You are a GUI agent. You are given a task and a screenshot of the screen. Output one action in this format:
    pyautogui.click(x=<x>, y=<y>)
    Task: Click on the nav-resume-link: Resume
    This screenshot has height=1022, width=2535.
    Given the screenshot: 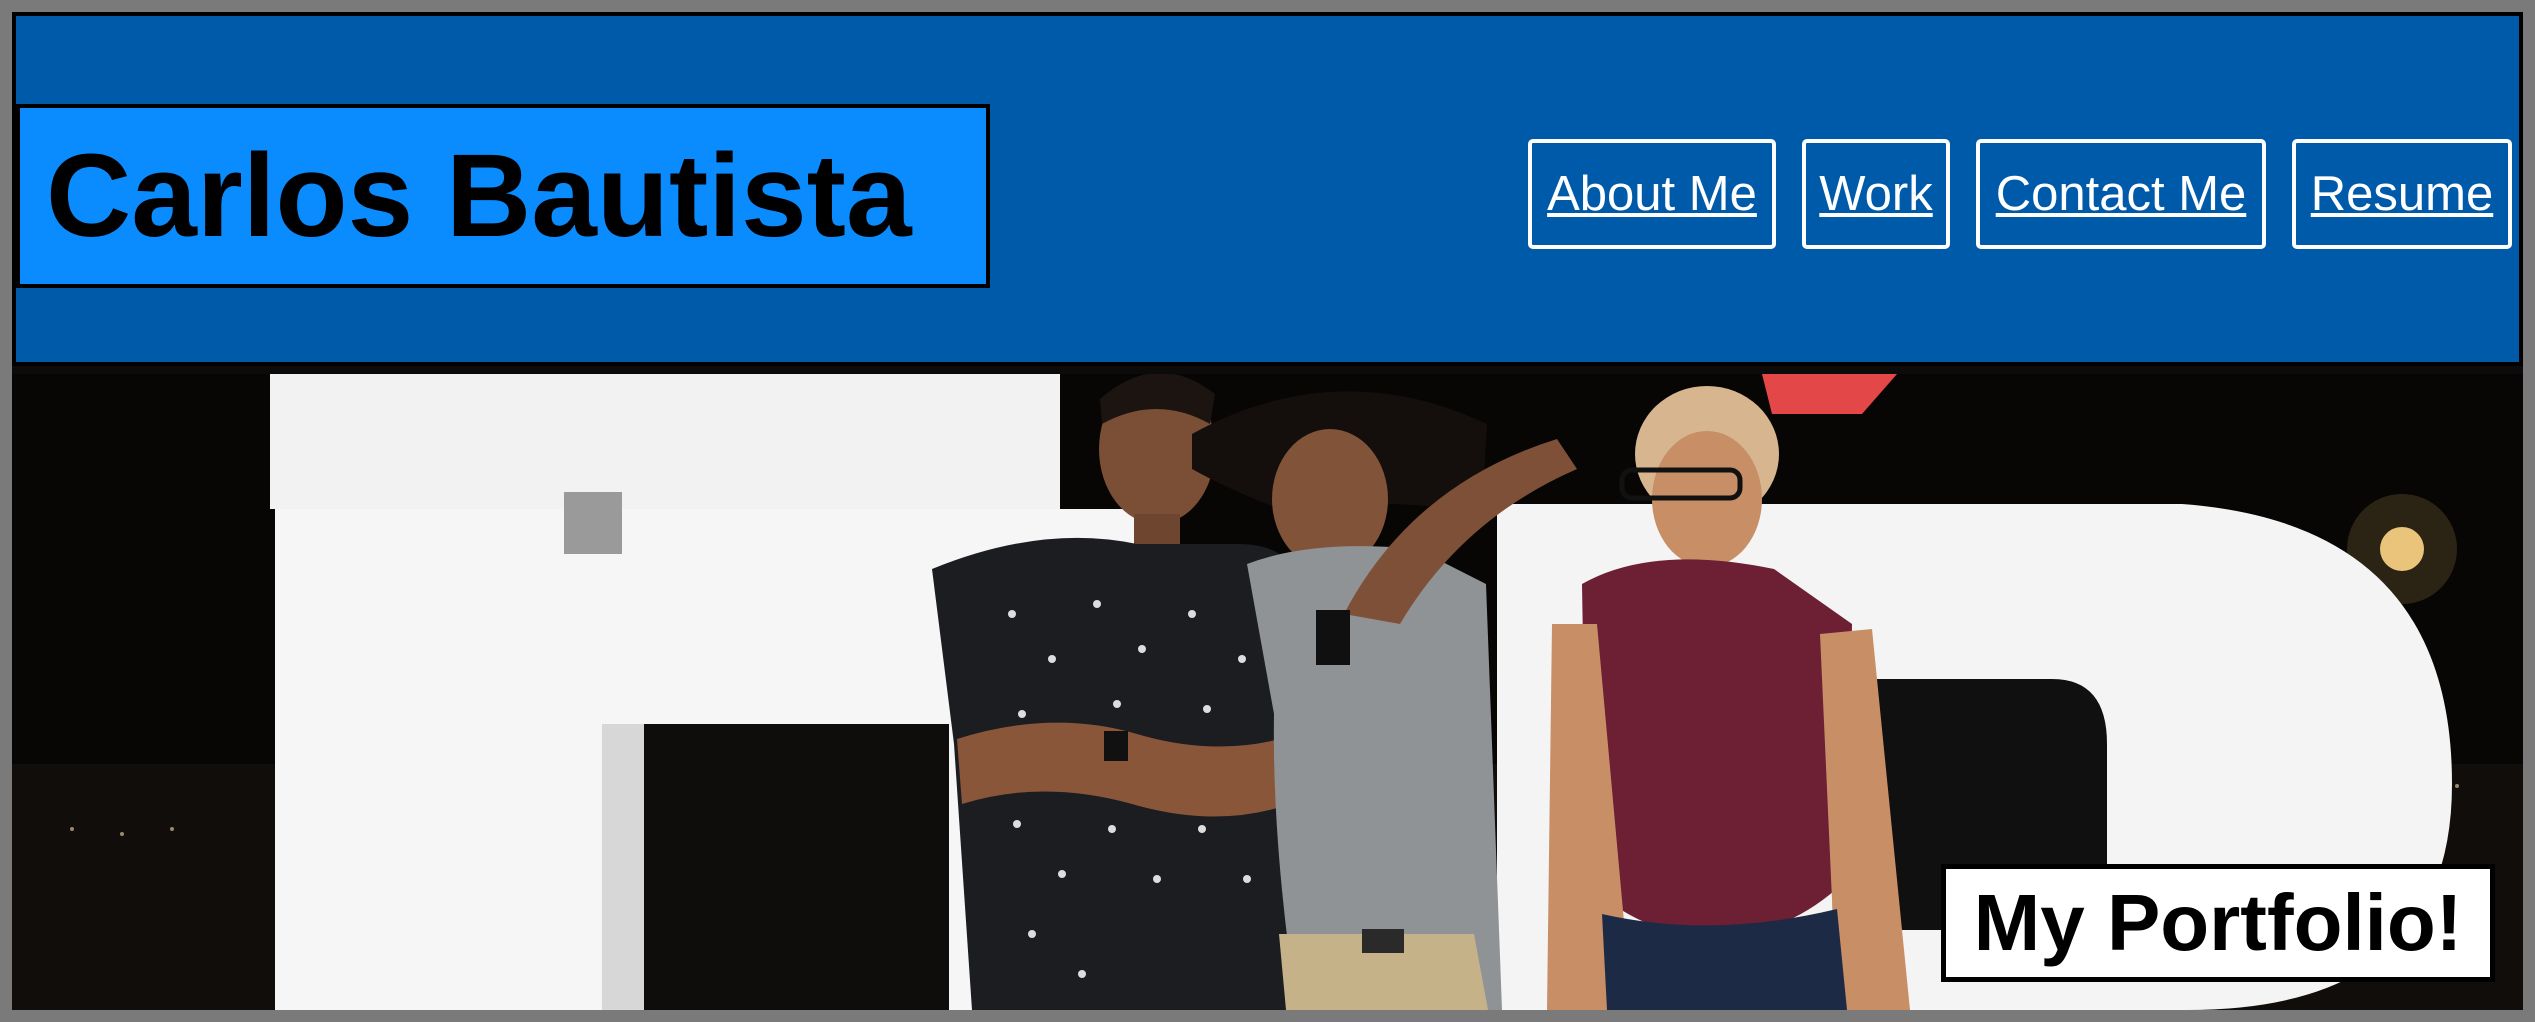 What is the action you would take?
    pyautogui.click(x=2402, y=194)
    